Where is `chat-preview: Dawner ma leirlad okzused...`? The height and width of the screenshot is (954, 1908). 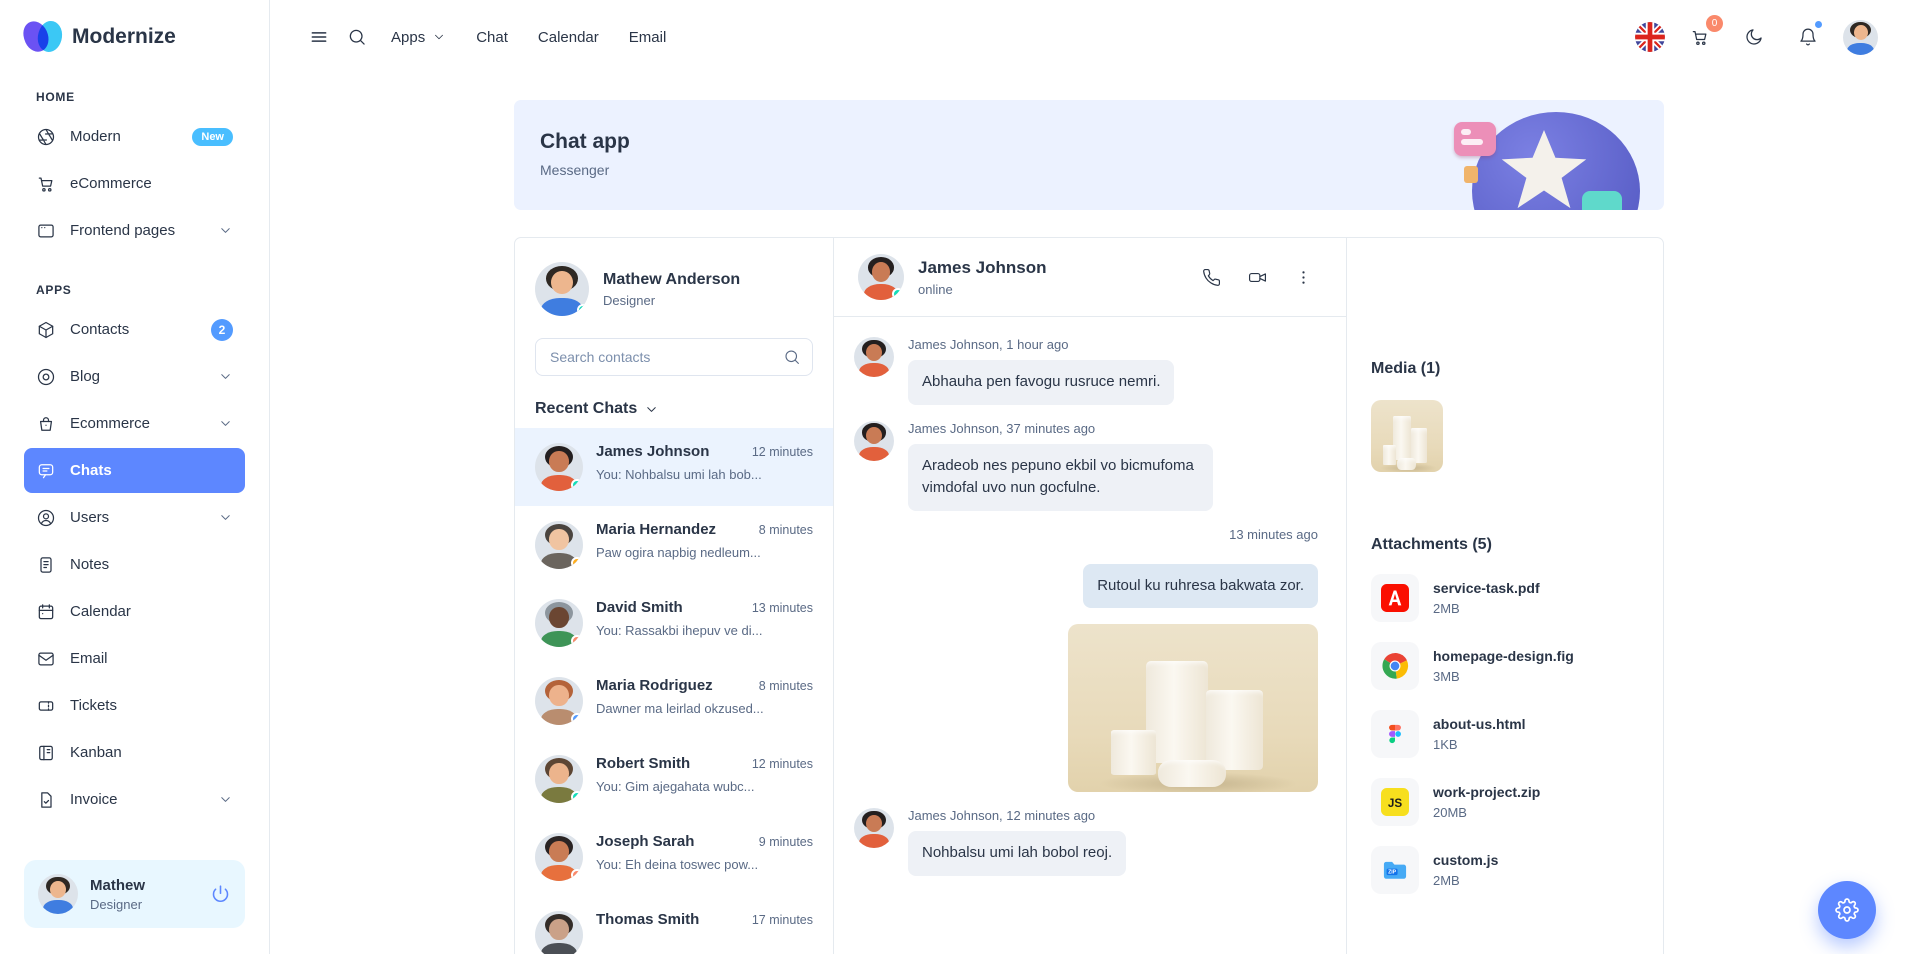 chat-preview: Dawner ma leirlad okzused... is located at coordinates (680, 708).